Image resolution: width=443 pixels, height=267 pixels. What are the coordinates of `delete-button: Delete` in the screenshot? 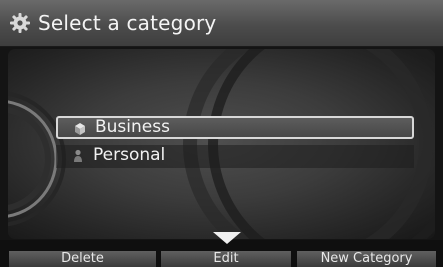 It's located at (82, 259).